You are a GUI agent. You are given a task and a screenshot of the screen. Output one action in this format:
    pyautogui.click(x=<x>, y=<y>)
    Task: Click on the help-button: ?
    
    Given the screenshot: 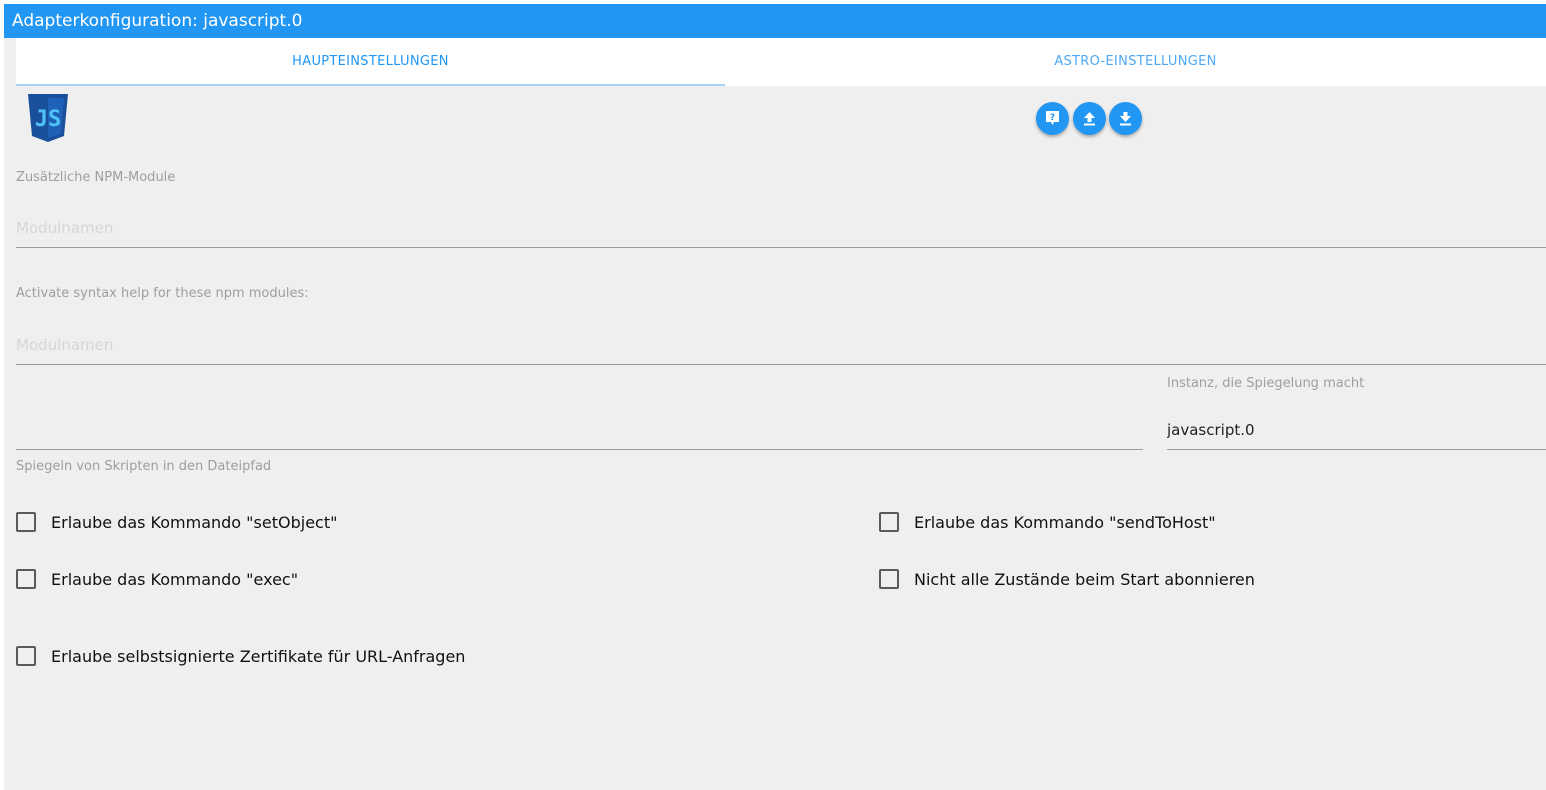 What is the action you would take?
    pyautogui.click(x=1052, y=118)
    